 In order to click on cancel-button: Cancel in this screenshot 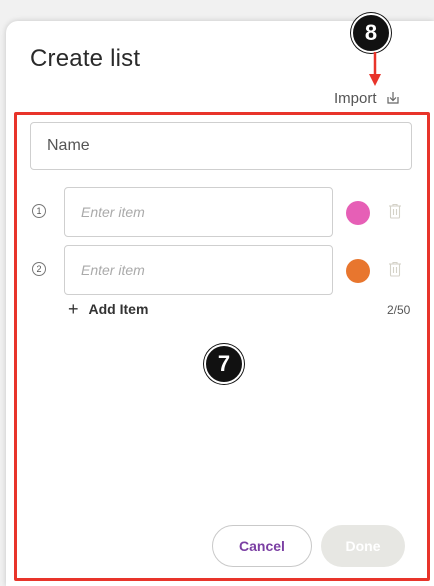, I will do `click(262, 546)`.